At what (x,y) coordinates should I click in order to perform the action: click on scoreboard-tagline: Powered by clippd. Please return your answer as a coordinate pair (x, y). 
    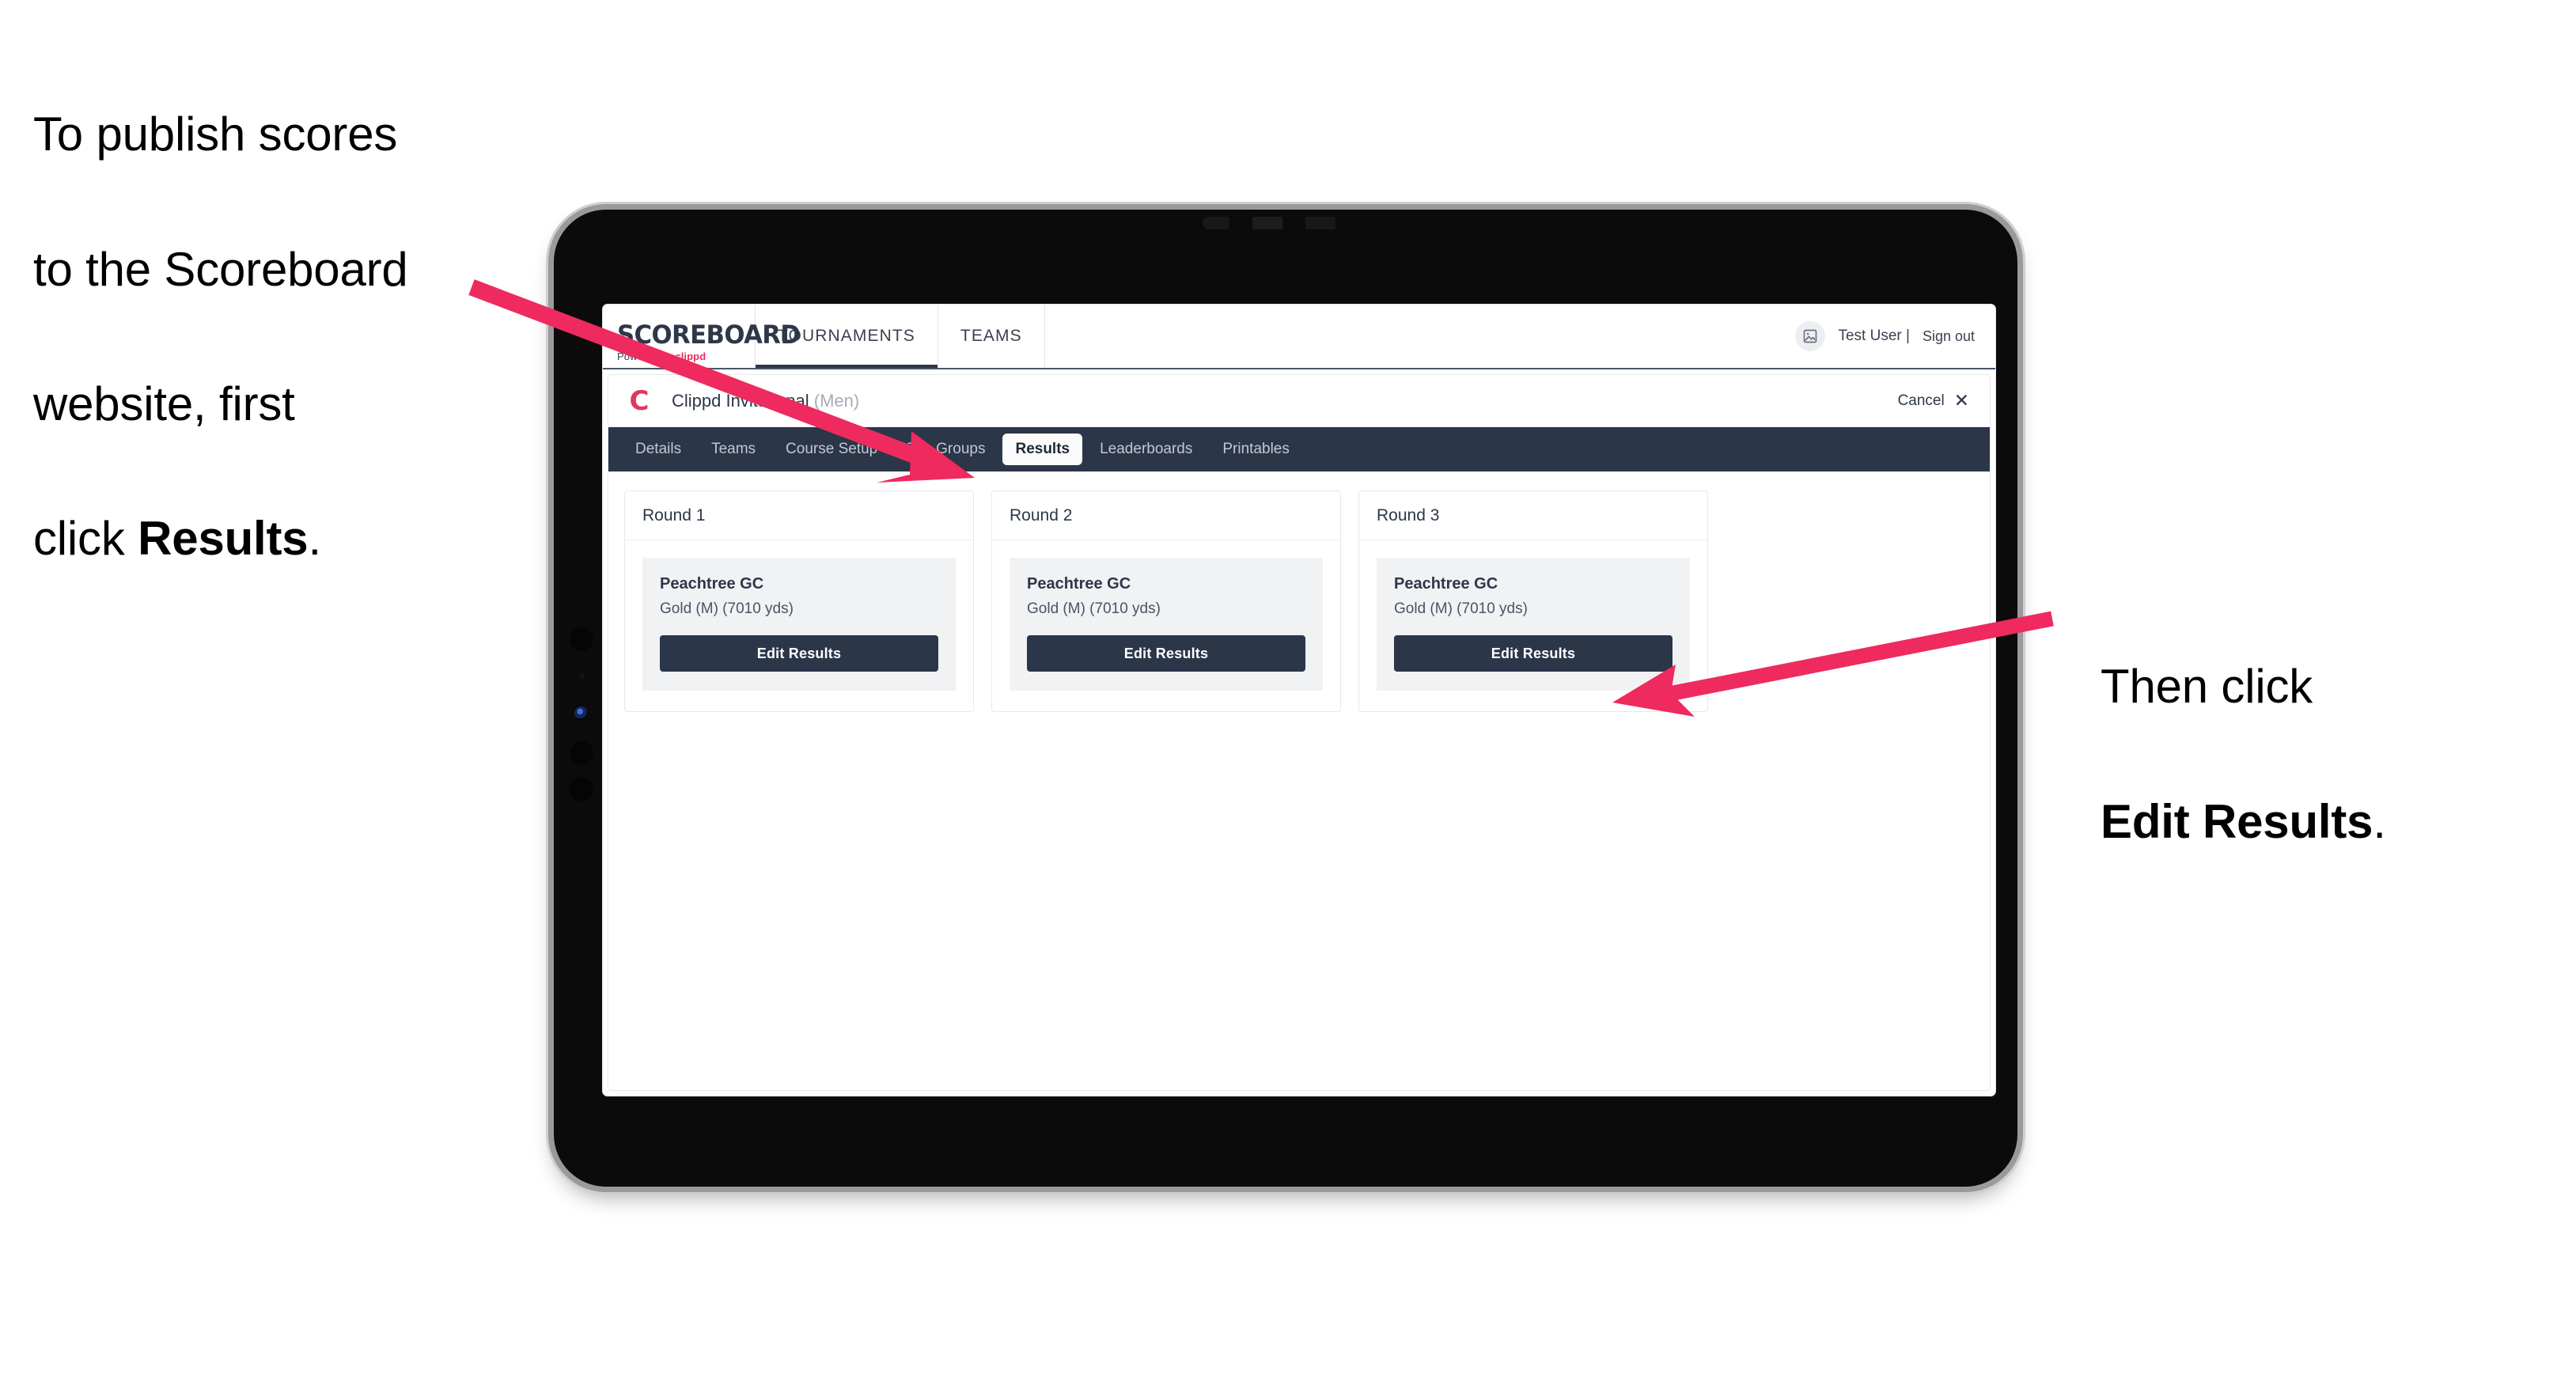
    Looking at the image, I should click on (686, 356).